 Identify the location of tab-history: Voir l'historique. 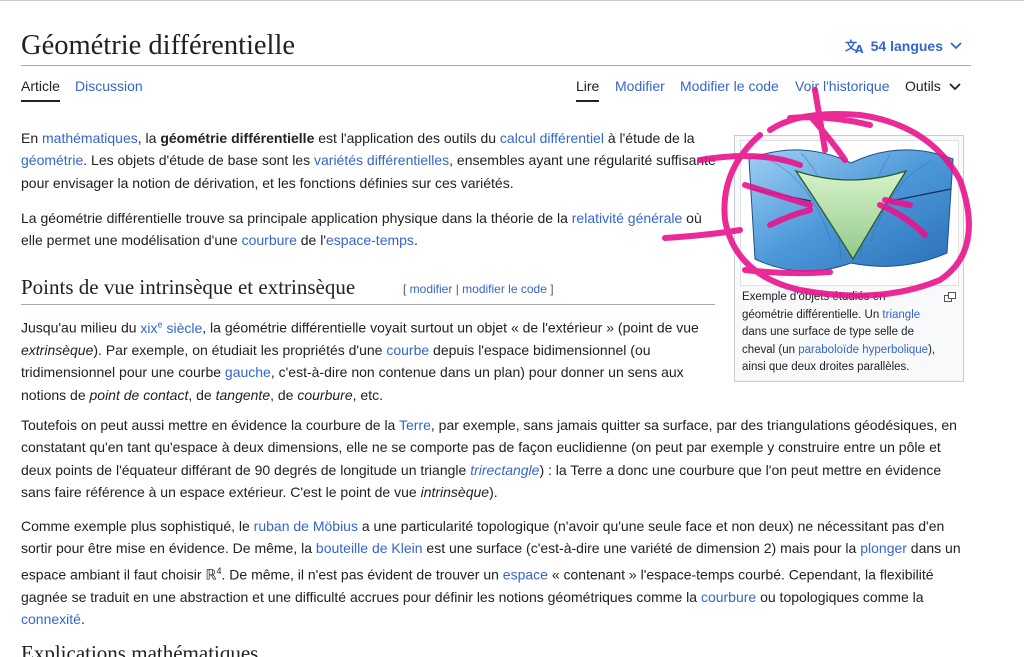
(842, 86).